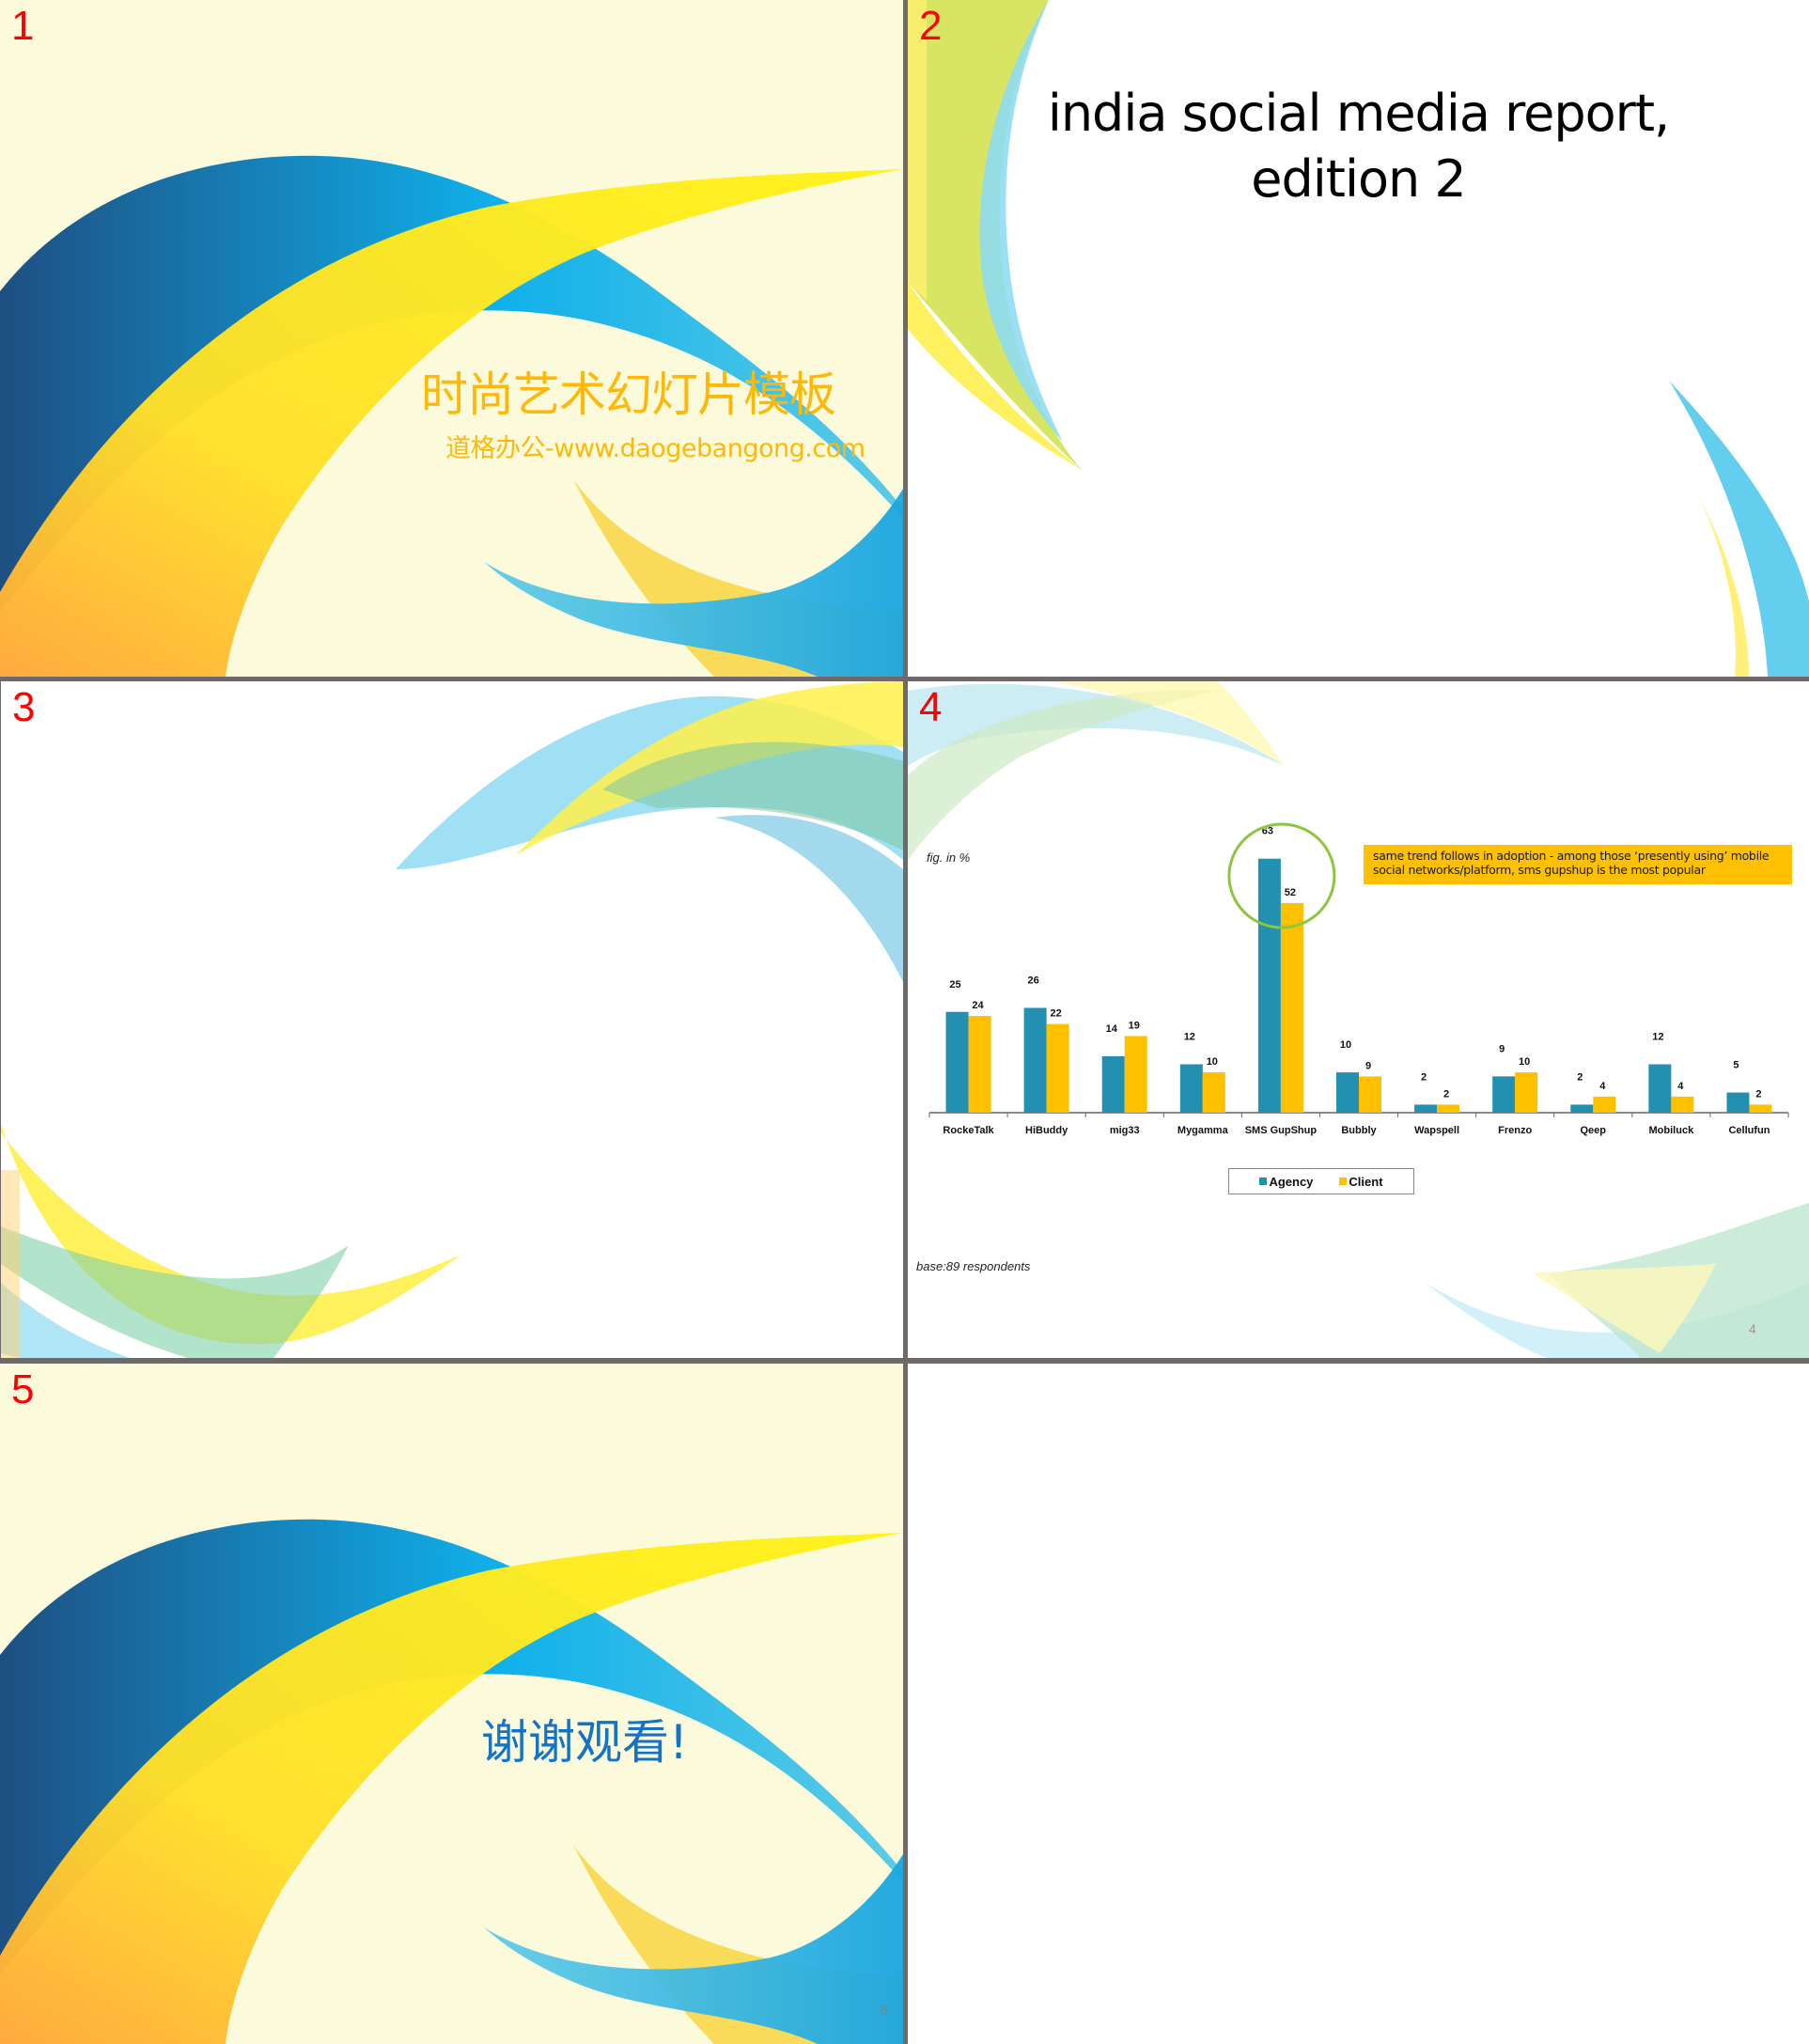  What do you see at coordinates (973, 1266) in the screenshot?
I see `base-respondents-note: base:89 respondents` at bounding box center [973, 1266].